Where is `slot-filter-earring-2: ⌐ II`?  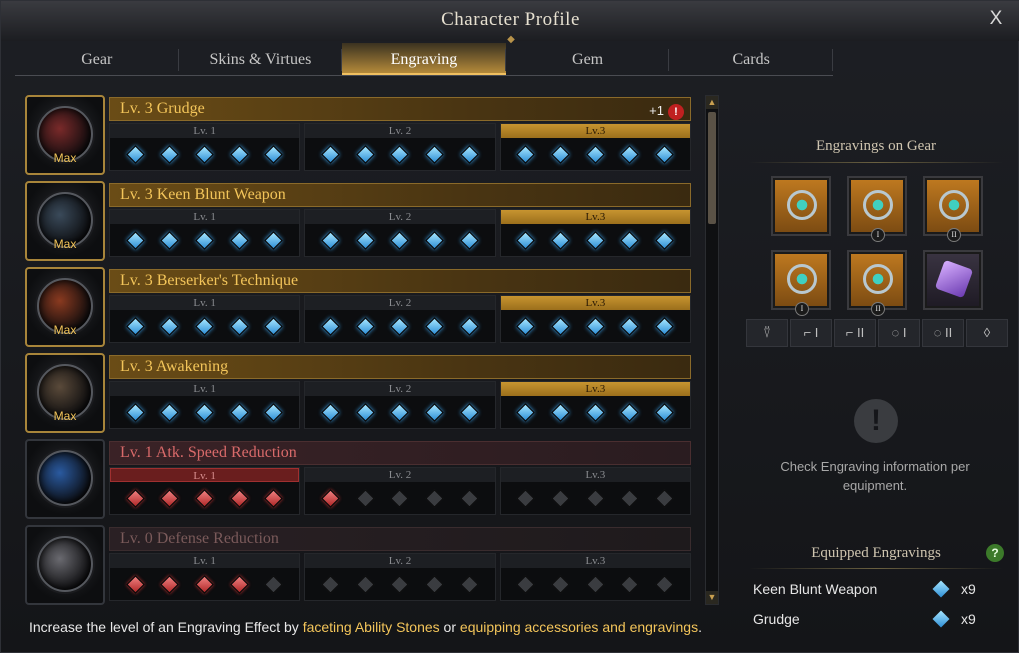 slot-filter-earring-2: ⌐ II is located at coordinates (855, 333).